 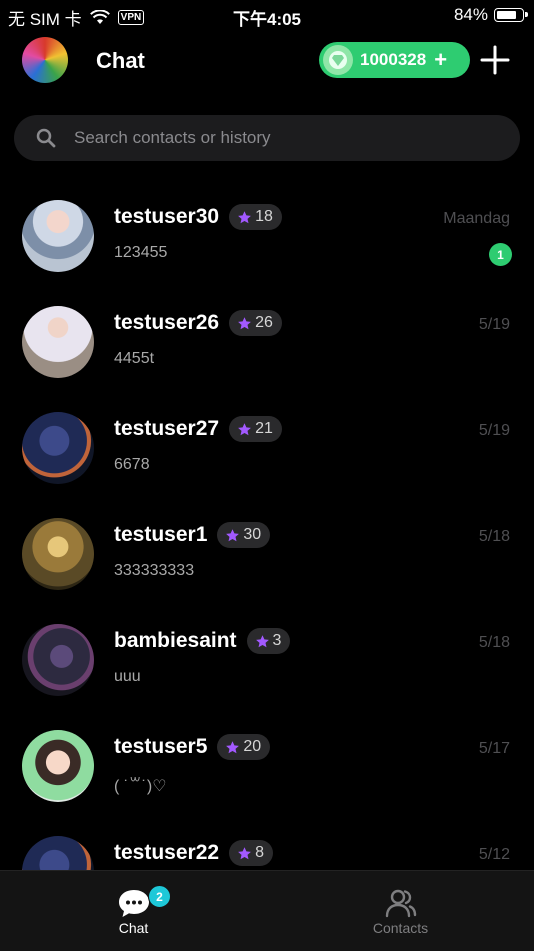 What do you see at coordinates (400, 928) in the screenshot?
I see `tab-contacts-label: Contacts` at bounding box center [400, 928].